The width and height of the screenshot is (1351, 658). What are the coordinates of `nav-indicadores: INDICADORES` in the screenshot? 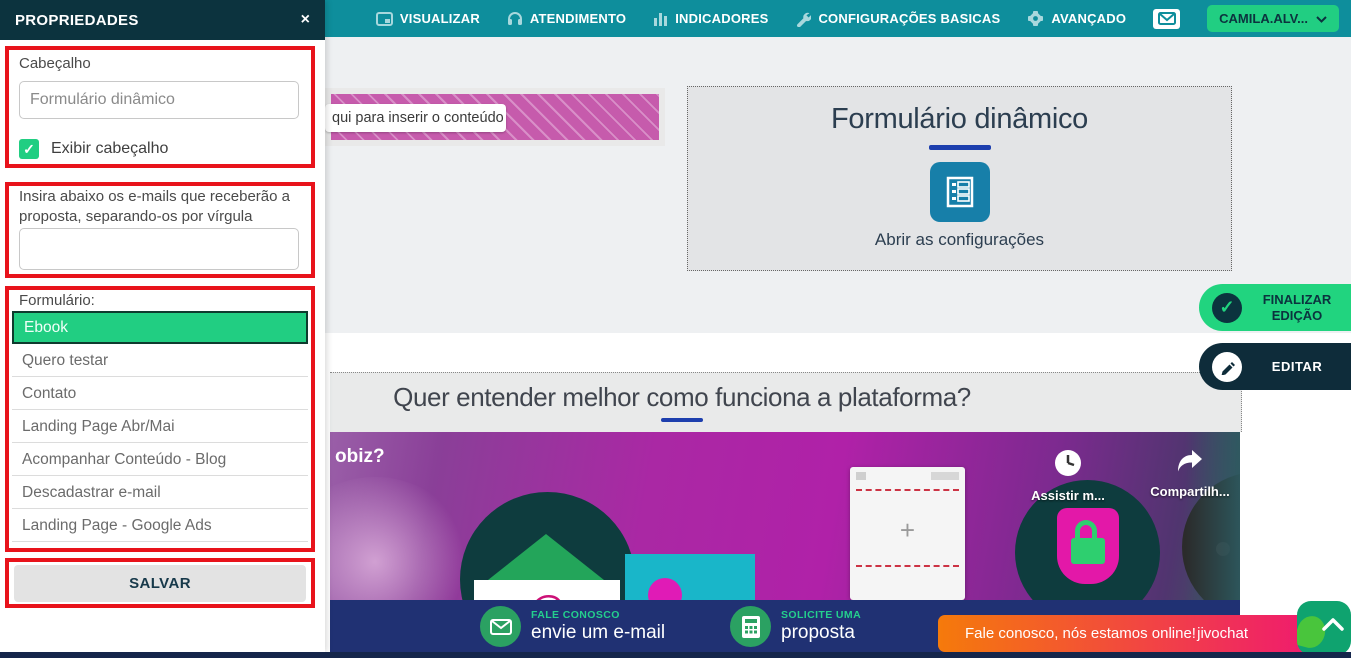 It's located at (710, 18).